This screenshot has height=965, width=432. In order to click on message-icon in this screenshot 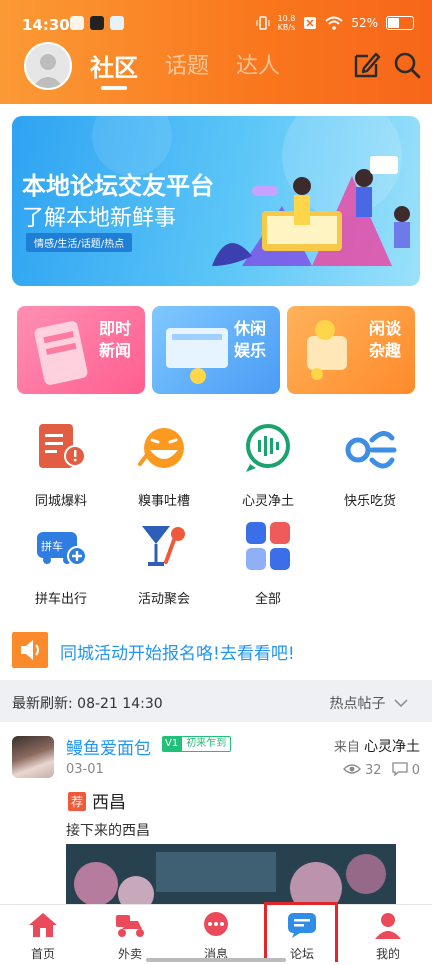, I will do `click(216, 924)`.